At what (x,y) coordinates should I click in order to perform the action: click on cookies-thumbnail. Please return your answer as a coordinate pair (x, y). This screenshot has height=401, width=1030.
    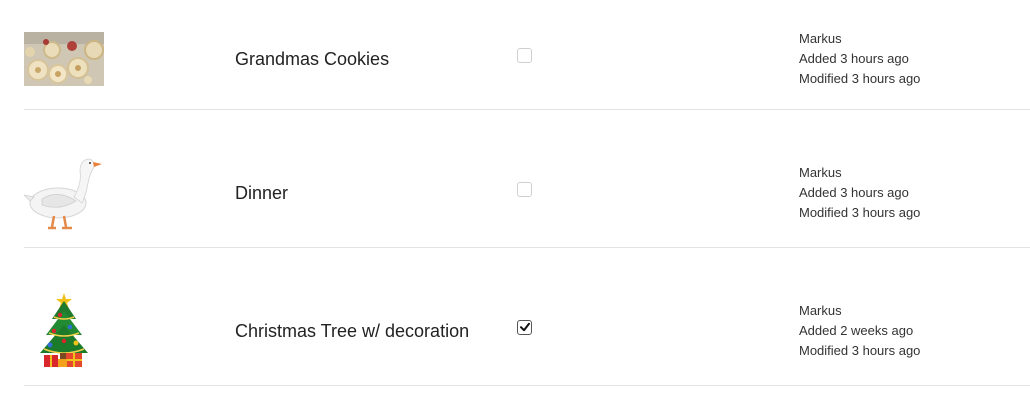
    Looking at the image, I should click on (64, 59).